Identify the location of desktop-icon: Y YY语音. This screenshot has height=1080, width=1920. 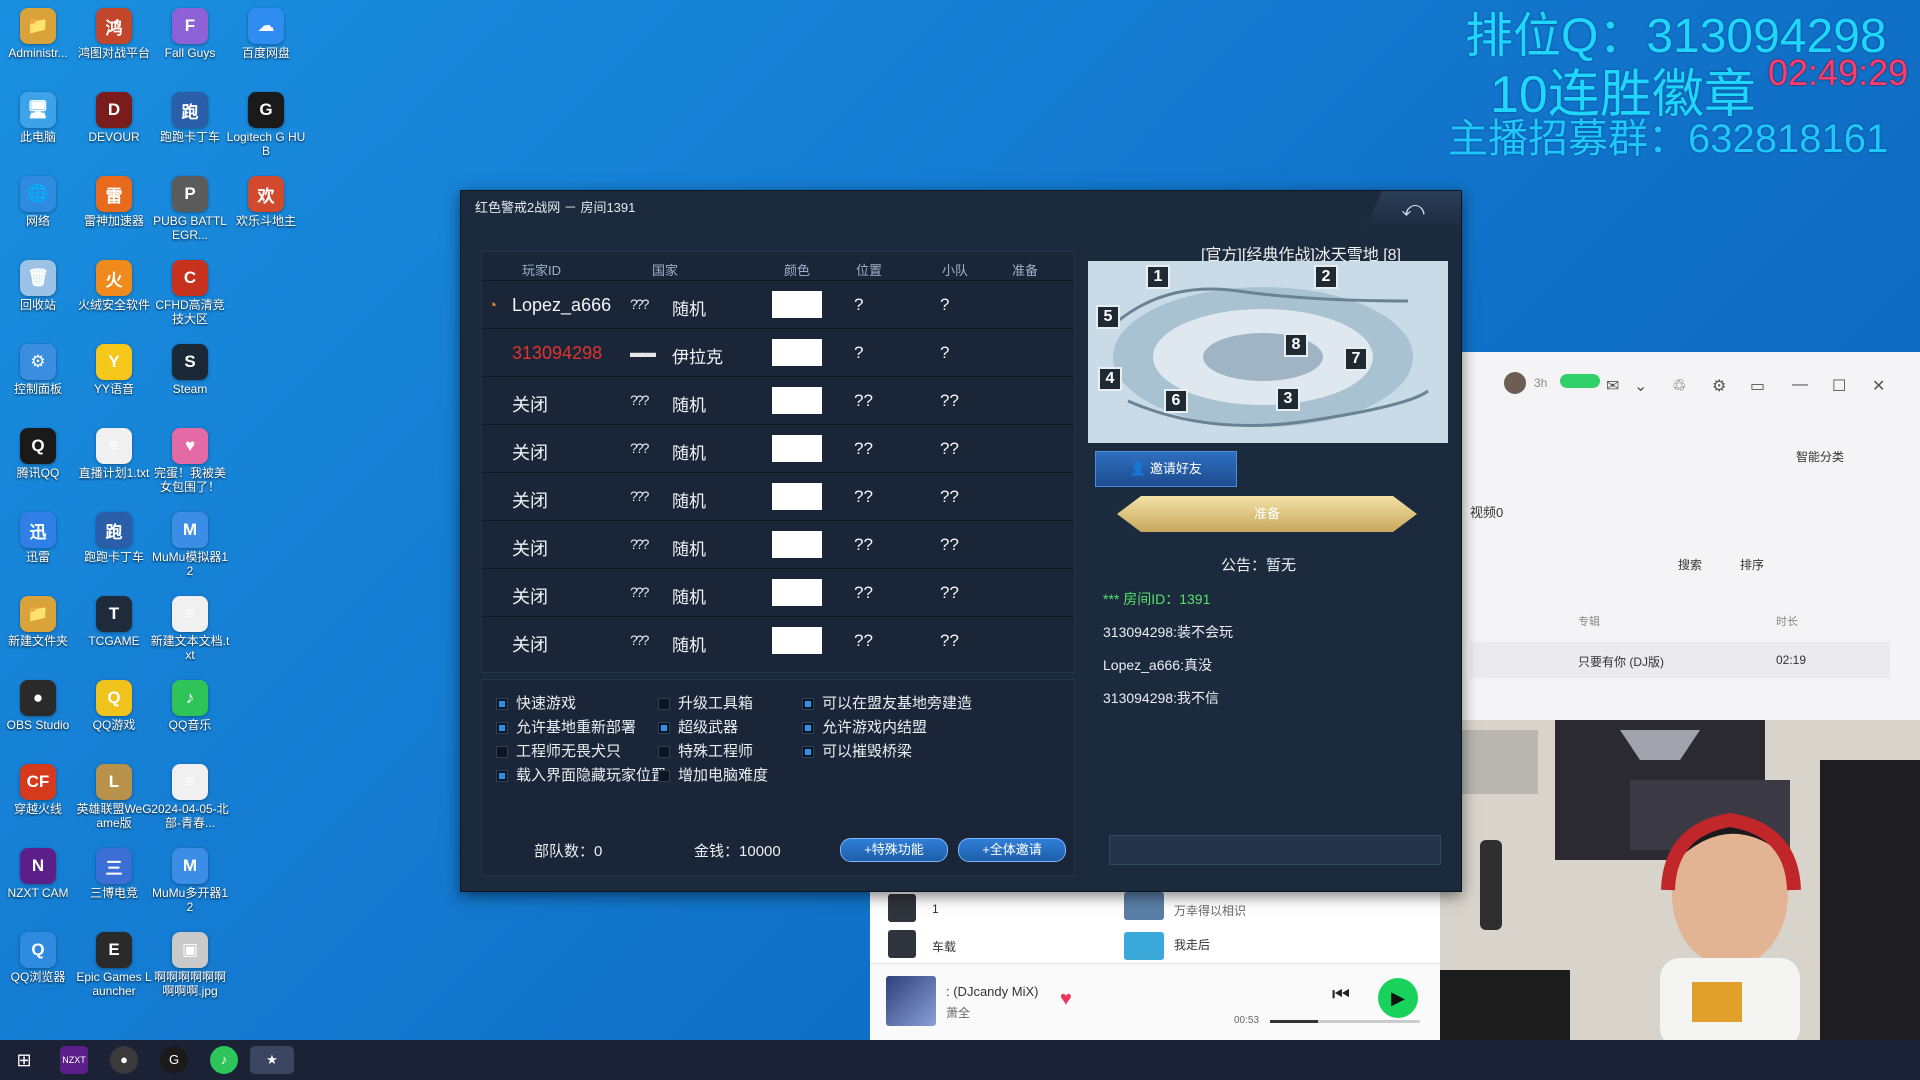
(114, 367).